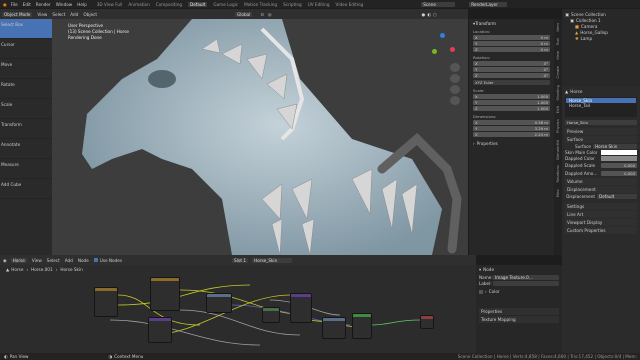  Describe the element at coordinates (110, 4) in the screenshot. I see `workspace-tab-3dview: 3D View Full` at that location.